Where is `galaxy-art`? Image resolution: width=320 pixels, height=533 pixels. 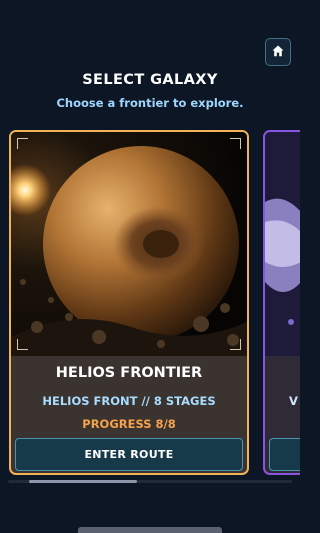 galaxy-art is located at coordinates (282, 244).